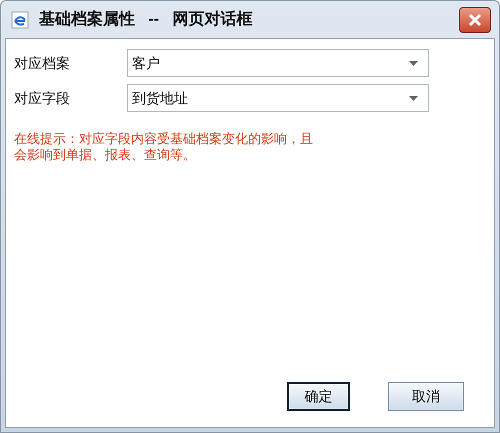 The width and height of the screenshot is (500, 433). I want to click on window-title: 基础档案属性 -- 网页对话框, so click(145, 19).